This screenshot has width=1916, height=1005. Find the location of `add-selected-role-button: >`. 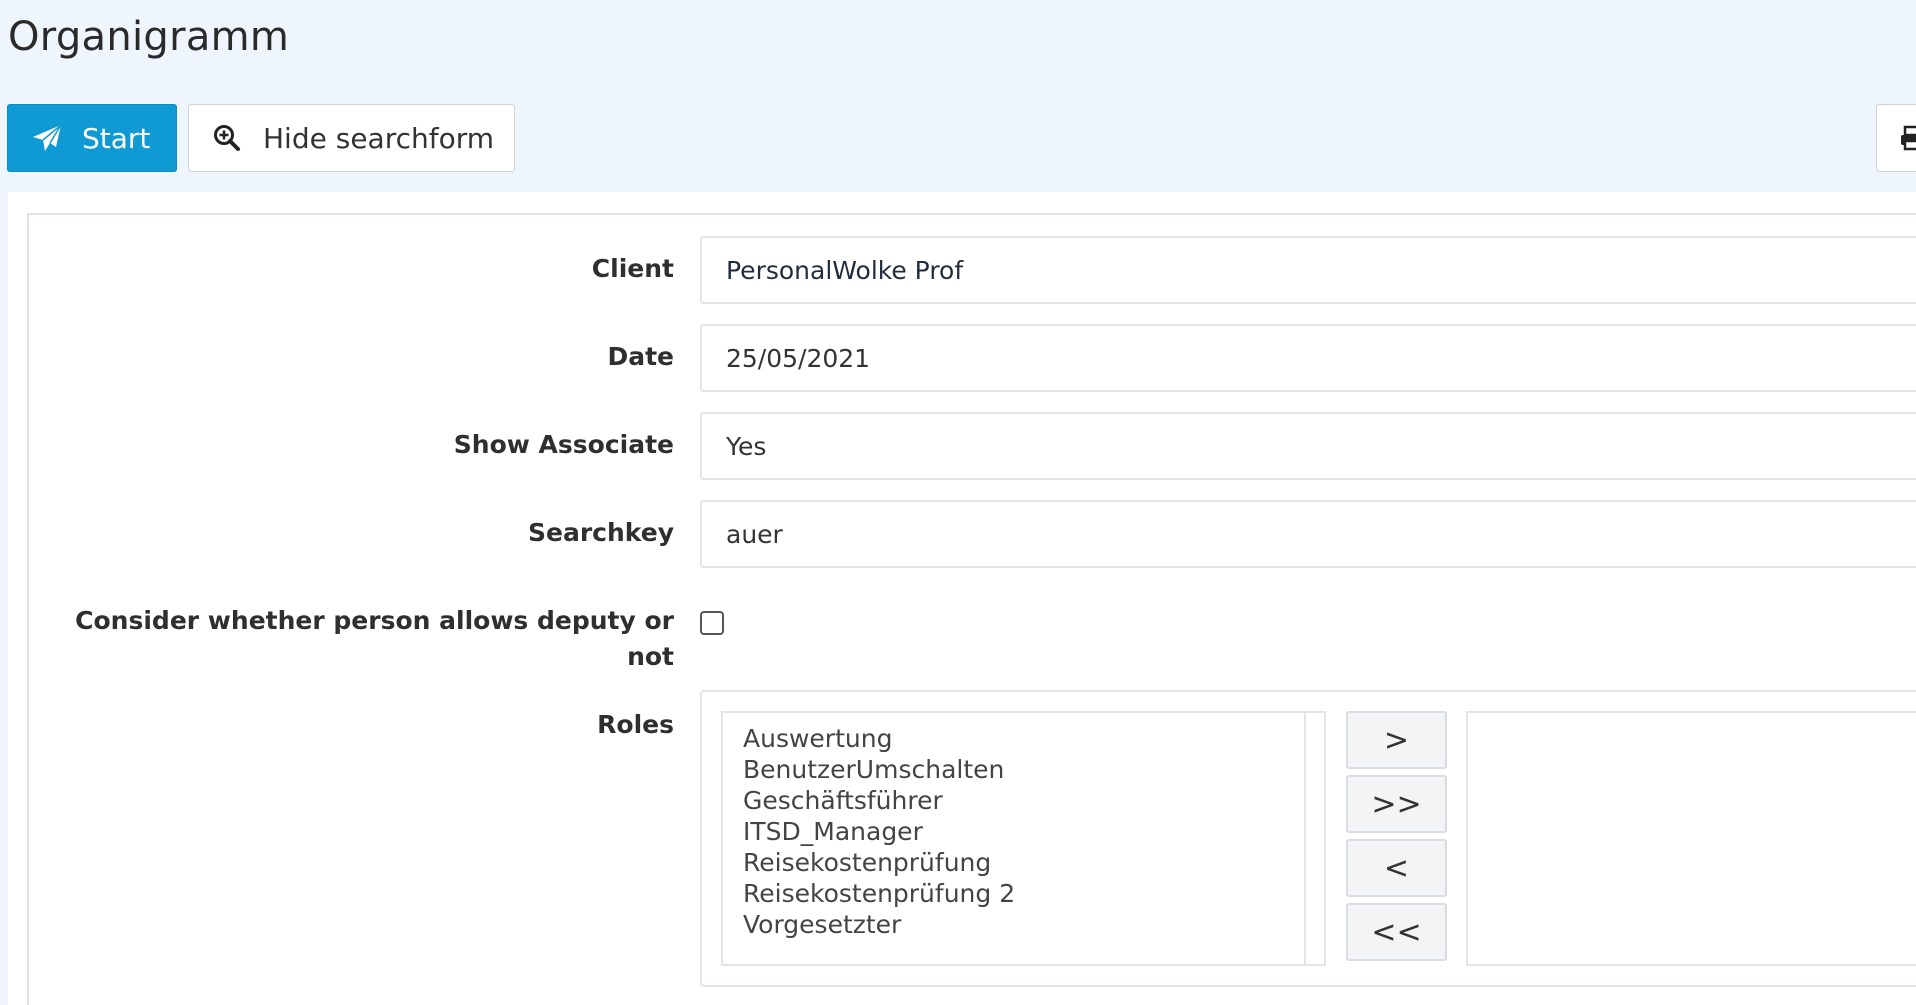

add-selected-role-button: > is located at coordinates (1396, 740).